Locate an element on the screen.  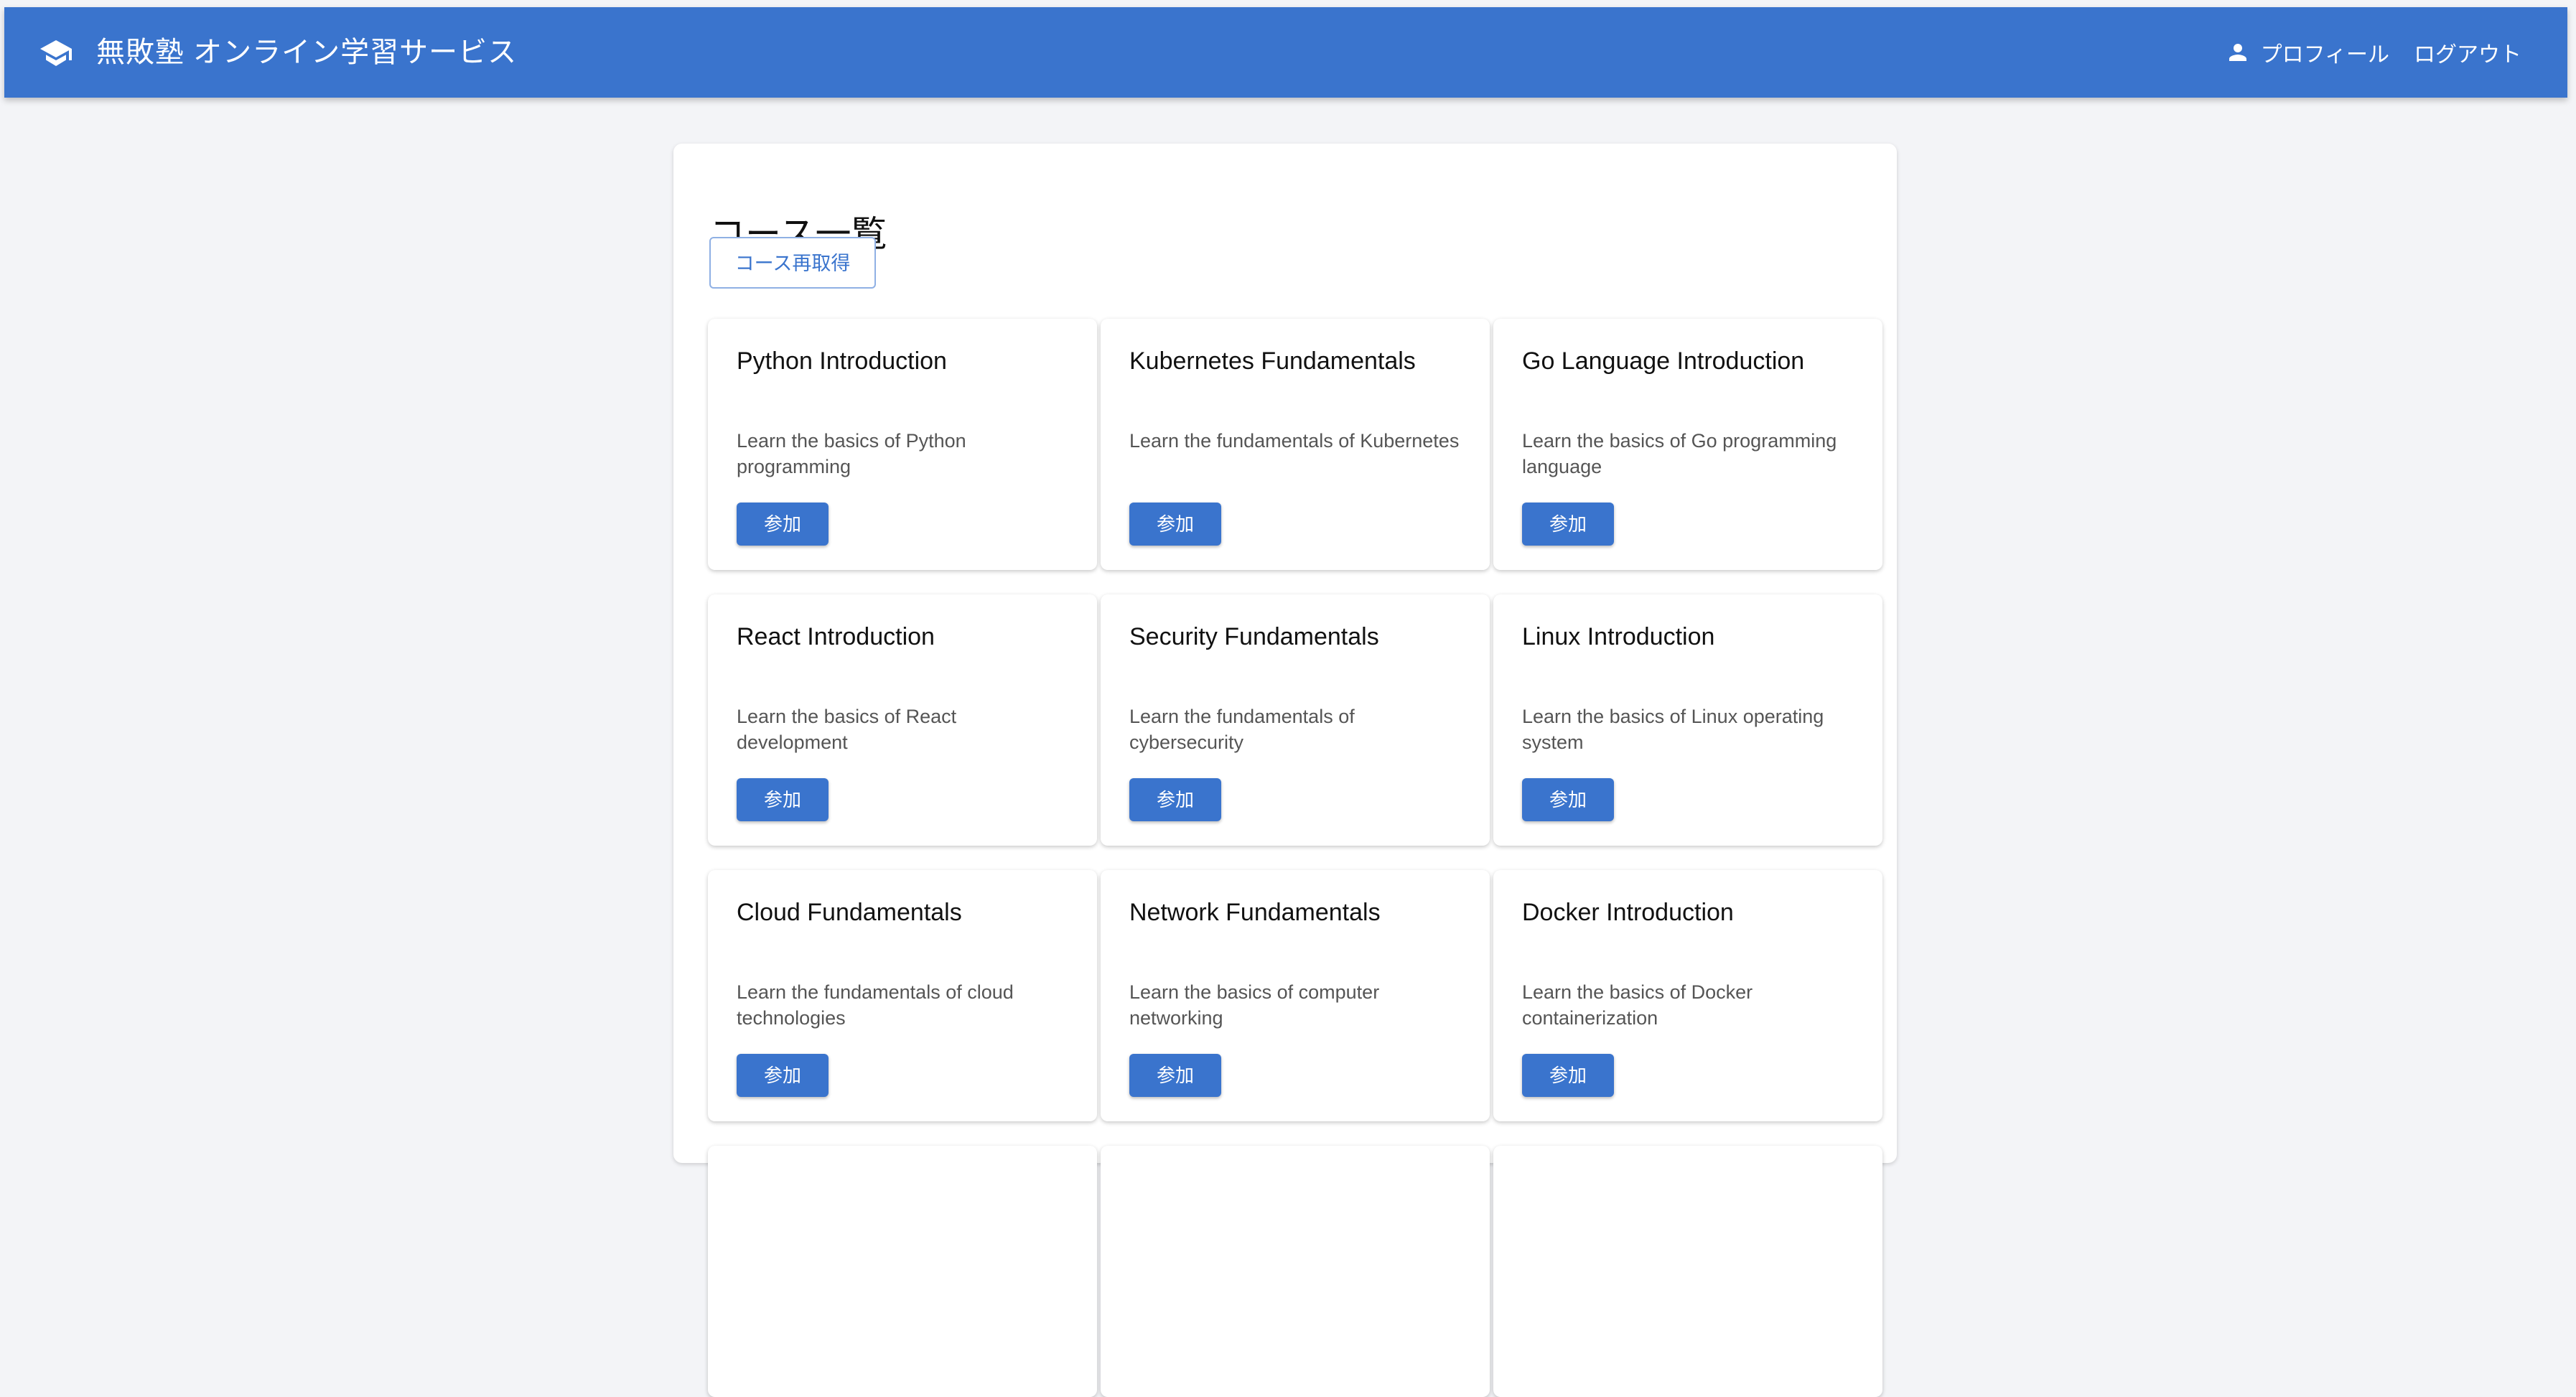
course-title: Linux Introduction is located at coordinates (1618, 636).